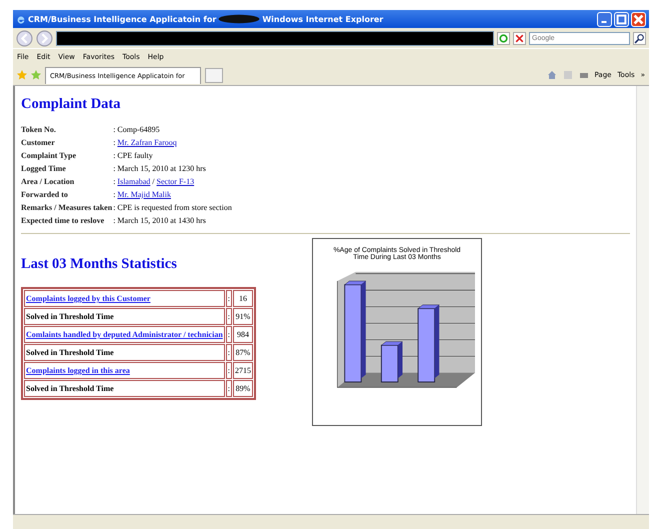 The width and height of the screenshot is (654, 529). Describe the element at coordinates (243, 316) in the screenshot. I see `statistic-value: 91%` at that location.